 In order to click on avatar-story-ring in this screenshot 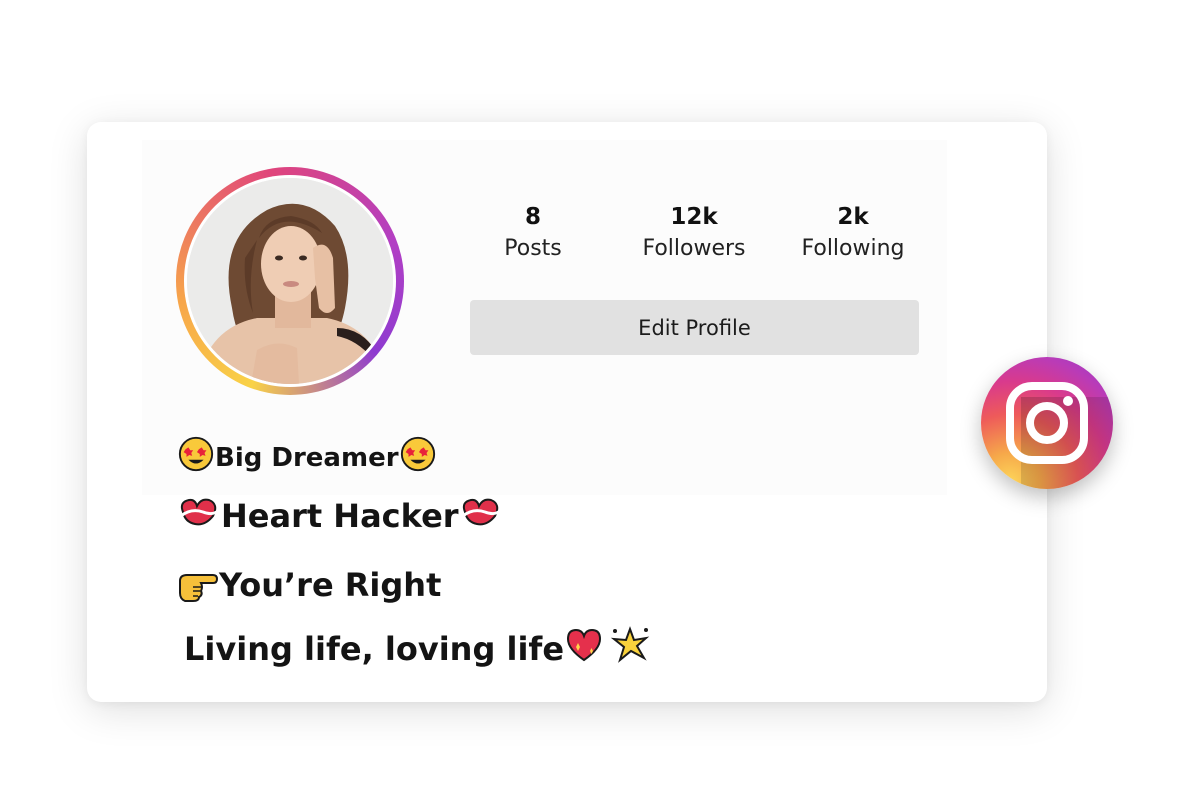, I will do `click(290, 281)`.